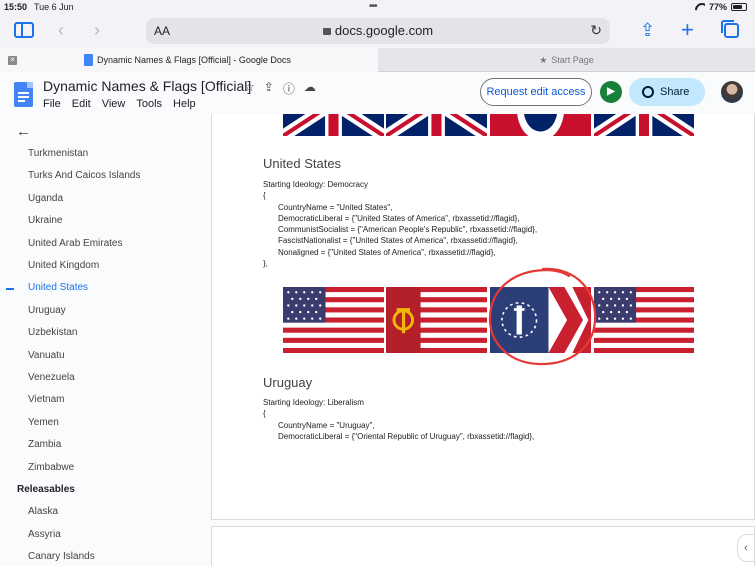 Image resolution: width=755 pixels, height=566 pixels. I want to click on outline-section-header: Releasables, so click(46, 489).